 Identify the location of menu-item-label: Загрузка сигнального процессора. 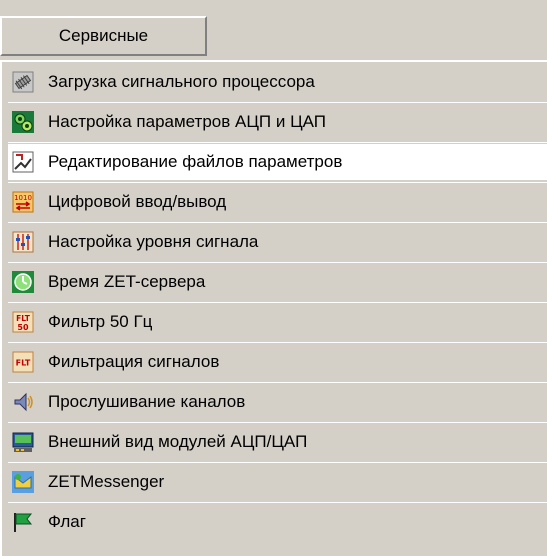
(181, 81).